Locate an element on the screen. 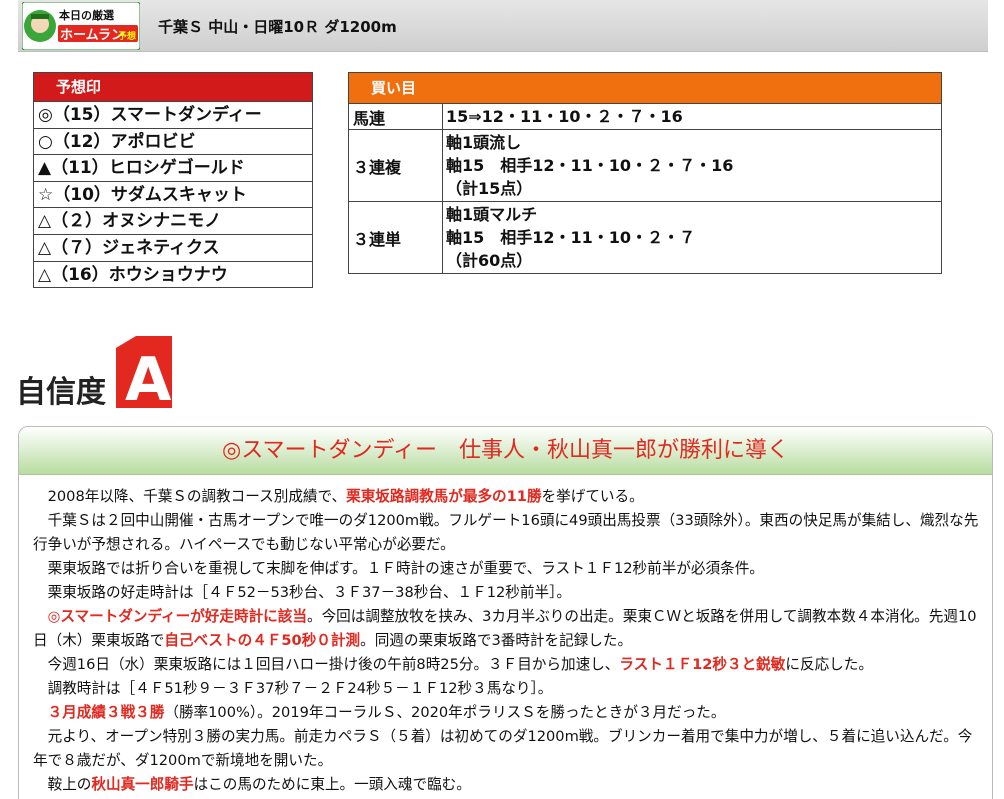  bet-detail: 軸1頭流し 軸15 相手12・11・10・２・７・16 （計15点） is located at coordinates (692, 165).